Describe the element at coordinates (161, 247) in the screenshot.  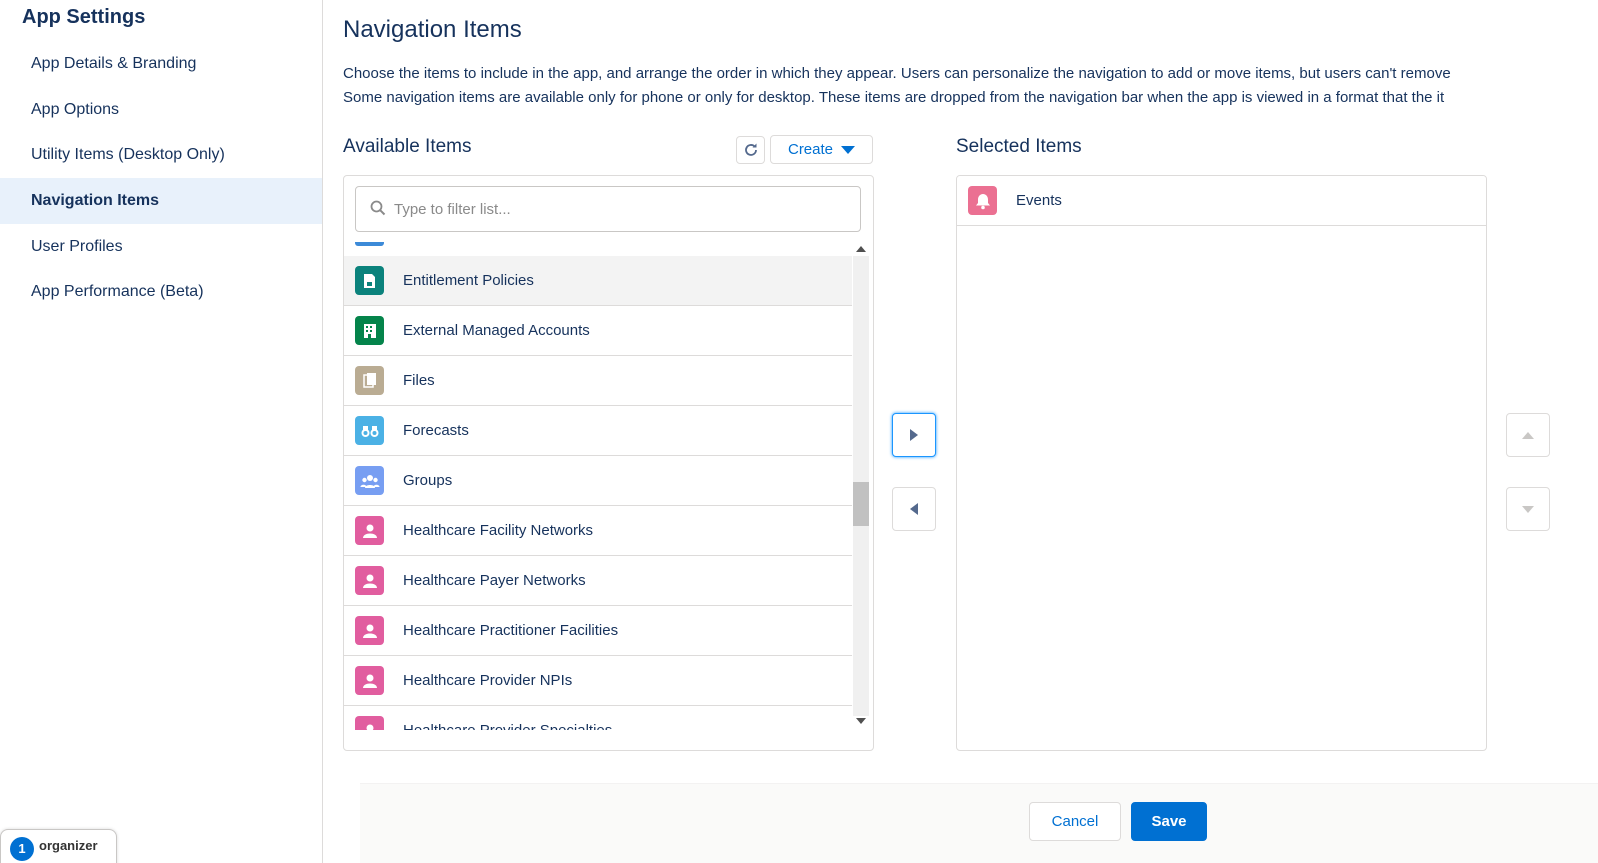
I see `sidebar-item-user-profiles: User Profiles` at that location.